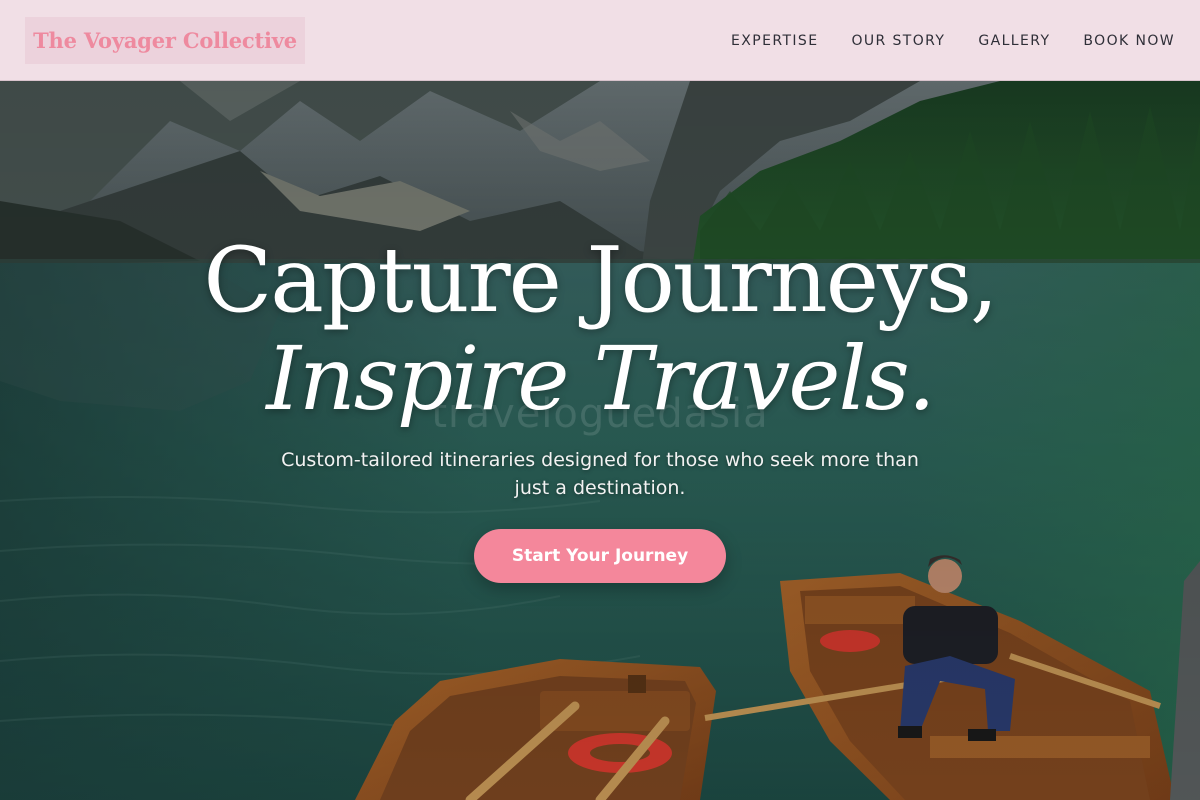  What do you see at coordinates (601, 378) in the screenshot?
I see `hero-title-line2: Inspire Travels.` at bounding box center [601, 378].